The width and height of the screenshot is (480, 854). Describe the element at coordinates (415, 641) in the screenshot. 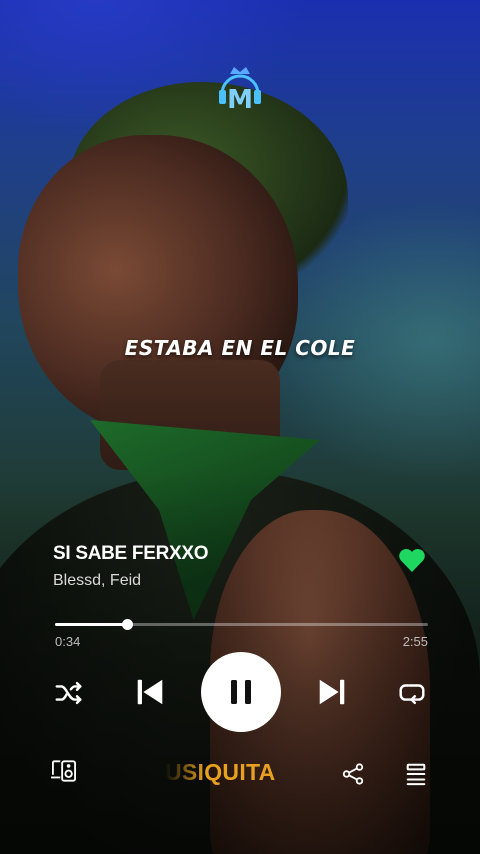

I see `total-time: 2:55` at that location.